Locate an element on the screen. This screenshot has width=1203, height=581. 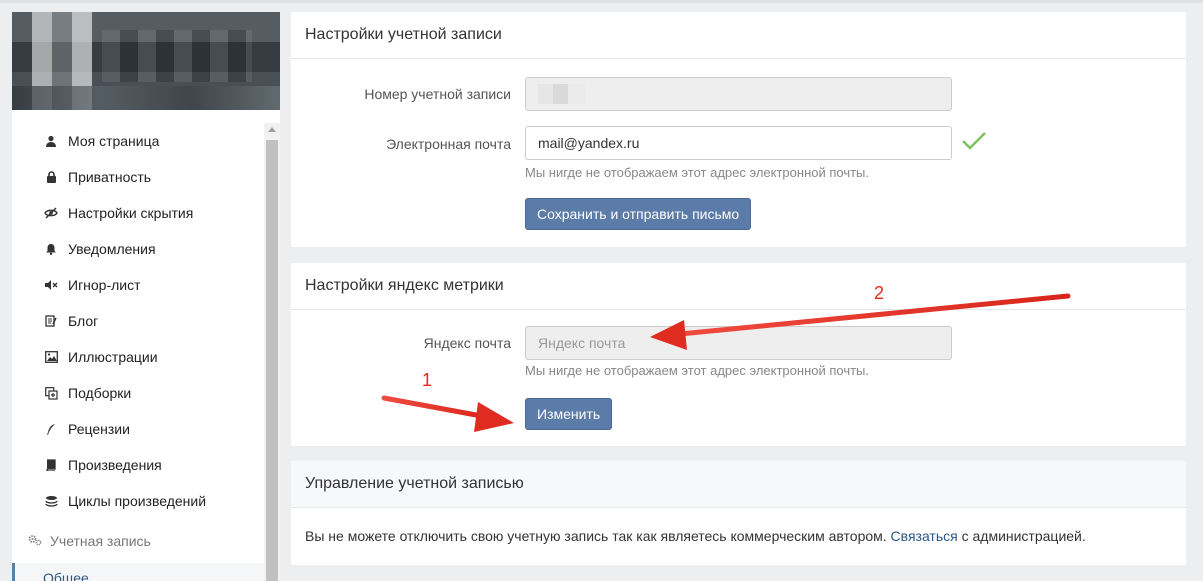
save-and-send-button: Сохранить и отправить письмо is located at coordinates (638, 214).